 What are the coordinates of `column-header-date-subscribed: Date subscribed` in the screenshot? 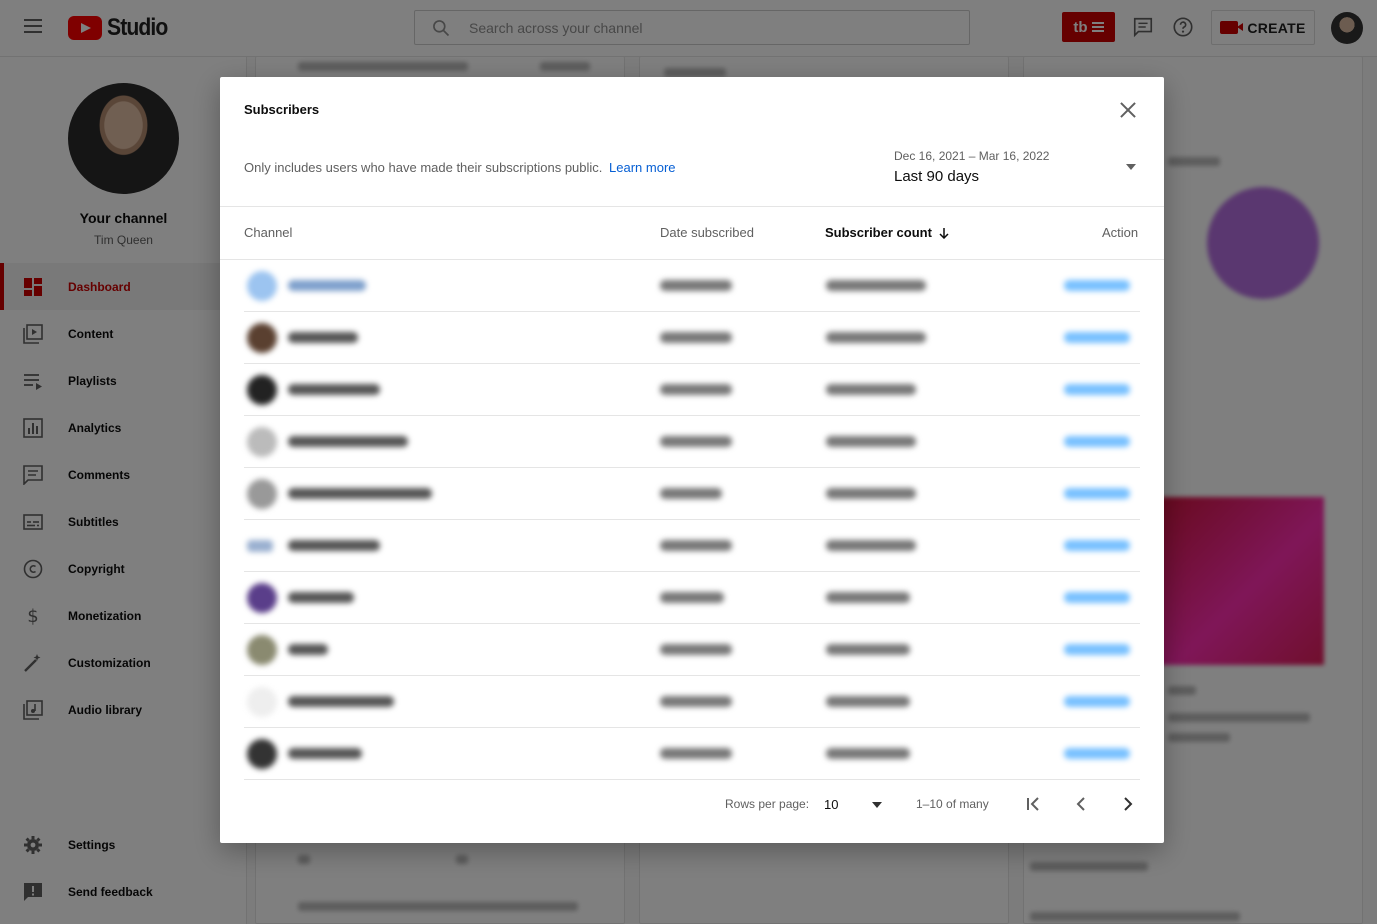 It's located at (707, 232).